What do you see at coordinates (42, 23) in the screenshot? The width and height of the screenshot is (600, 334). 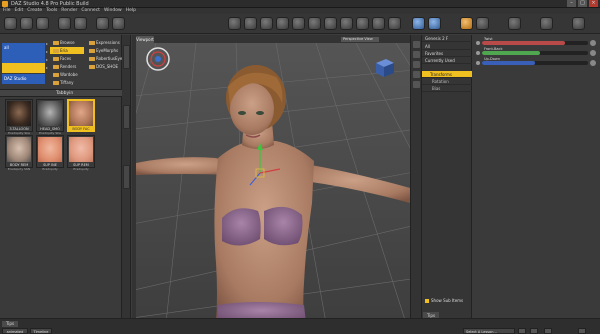 I see `save-icon` at bounding box center [42, 23].